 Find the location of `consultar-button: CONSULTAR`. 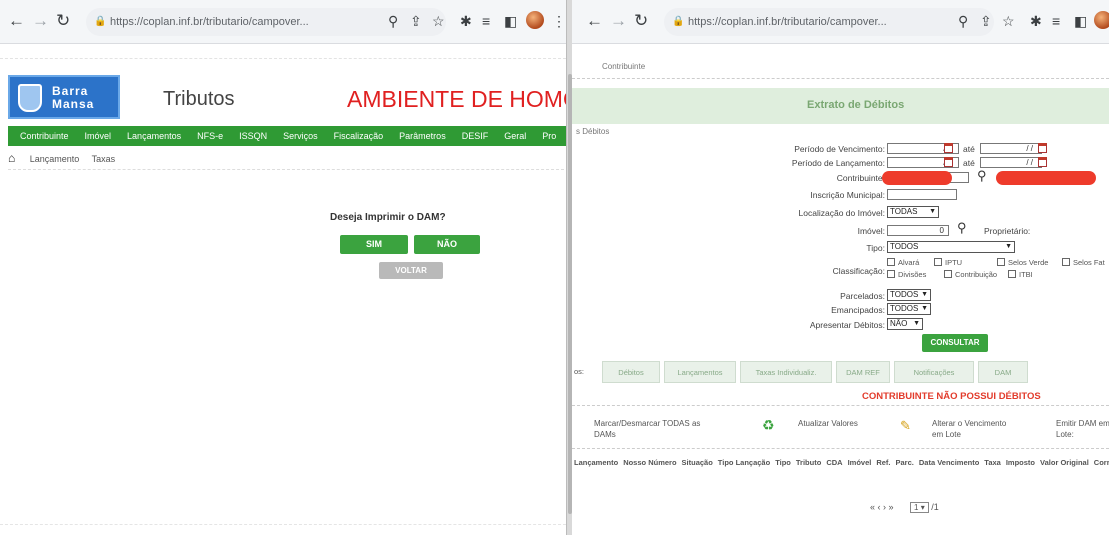

consultar-button: CONSULTAR is located at coordinates (955, 343).